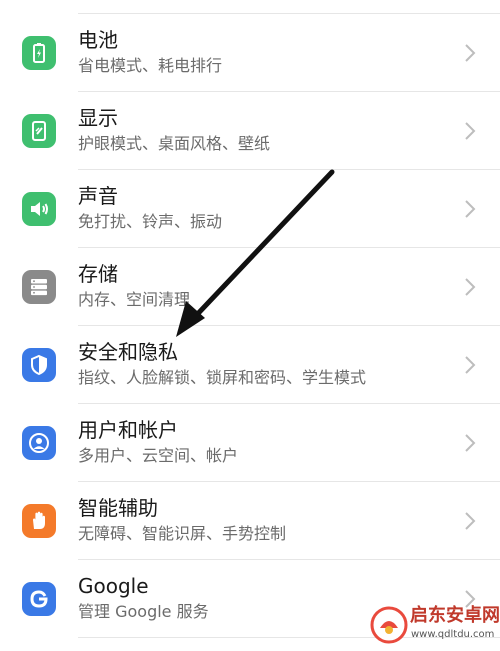 This screenshot has height=651, width=500. Describe the element at coordinates (389, 625) in the screenshot. I see `watermark-logo-icon` at that location.